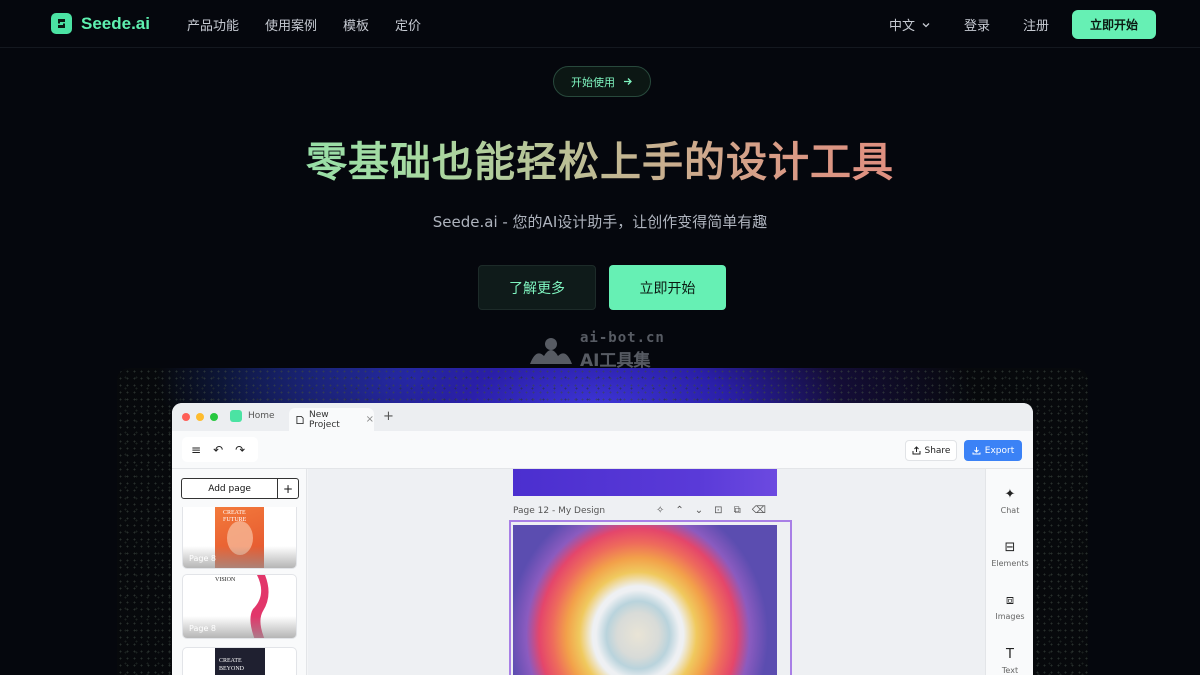 Image resolution: width=1200 pixels, height=675 pixels. What do you see at coordinates (916, 450) in the screenshot?
I see `share-icon` at bounding box center [916, 450].